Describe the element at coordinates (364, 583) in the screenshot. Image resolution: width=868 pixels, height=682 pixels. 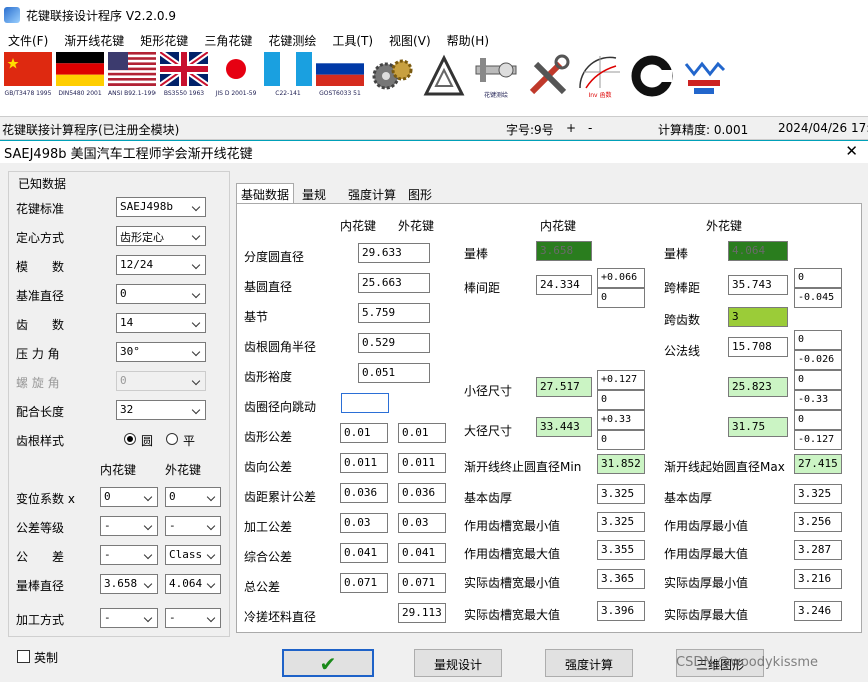
I see `tol-int-field: 0.071` at that location.